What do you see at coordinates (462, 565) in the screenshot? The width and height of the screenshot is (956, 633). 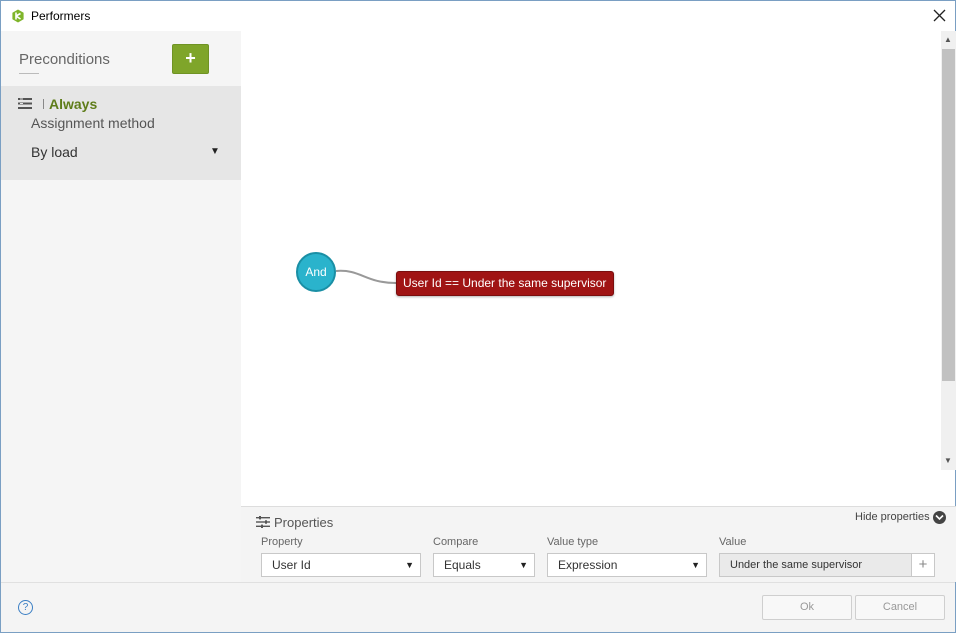 I see `compare-value: Equals` at bounding box center [462, 565].